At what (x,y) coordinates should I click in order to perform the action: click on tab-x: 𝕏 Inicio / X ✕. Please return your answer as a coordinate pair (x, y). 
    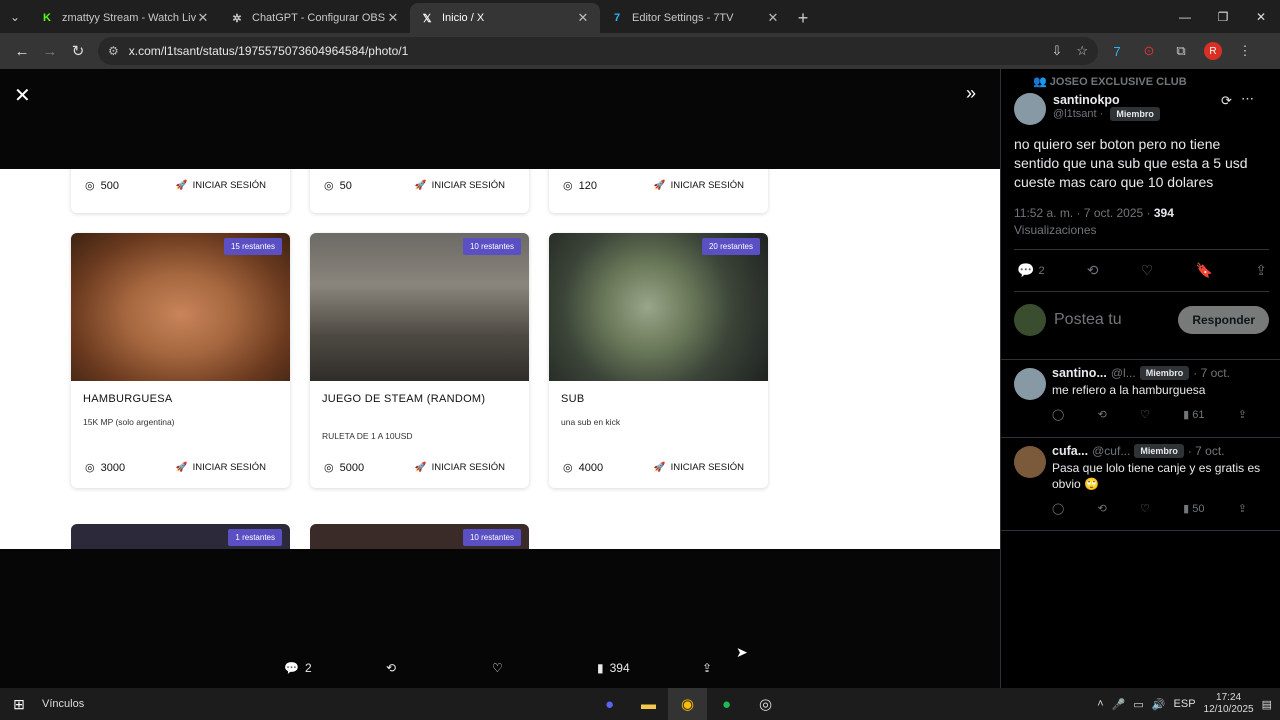
    Looking at the image, I should click on (505, 18).